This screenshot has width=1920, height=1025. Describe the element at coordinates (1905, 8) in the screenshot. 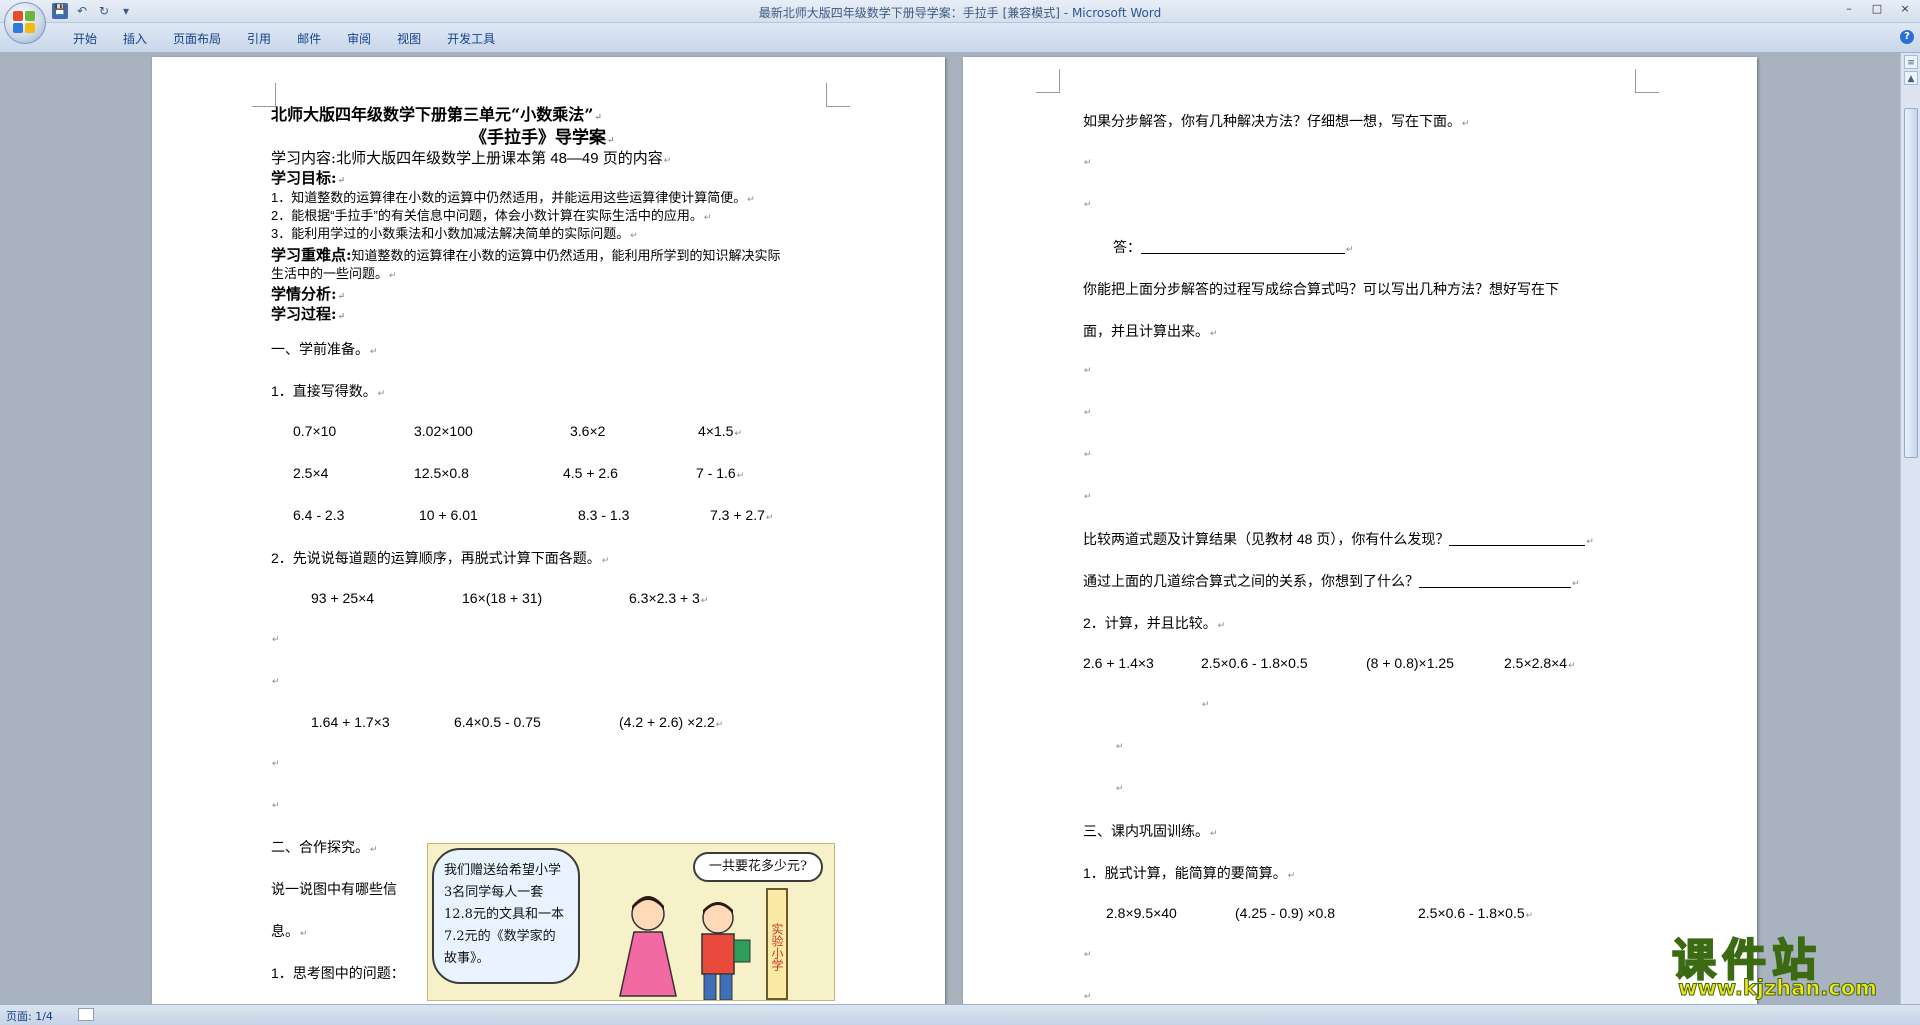

I see `close-button: ×` at that location.